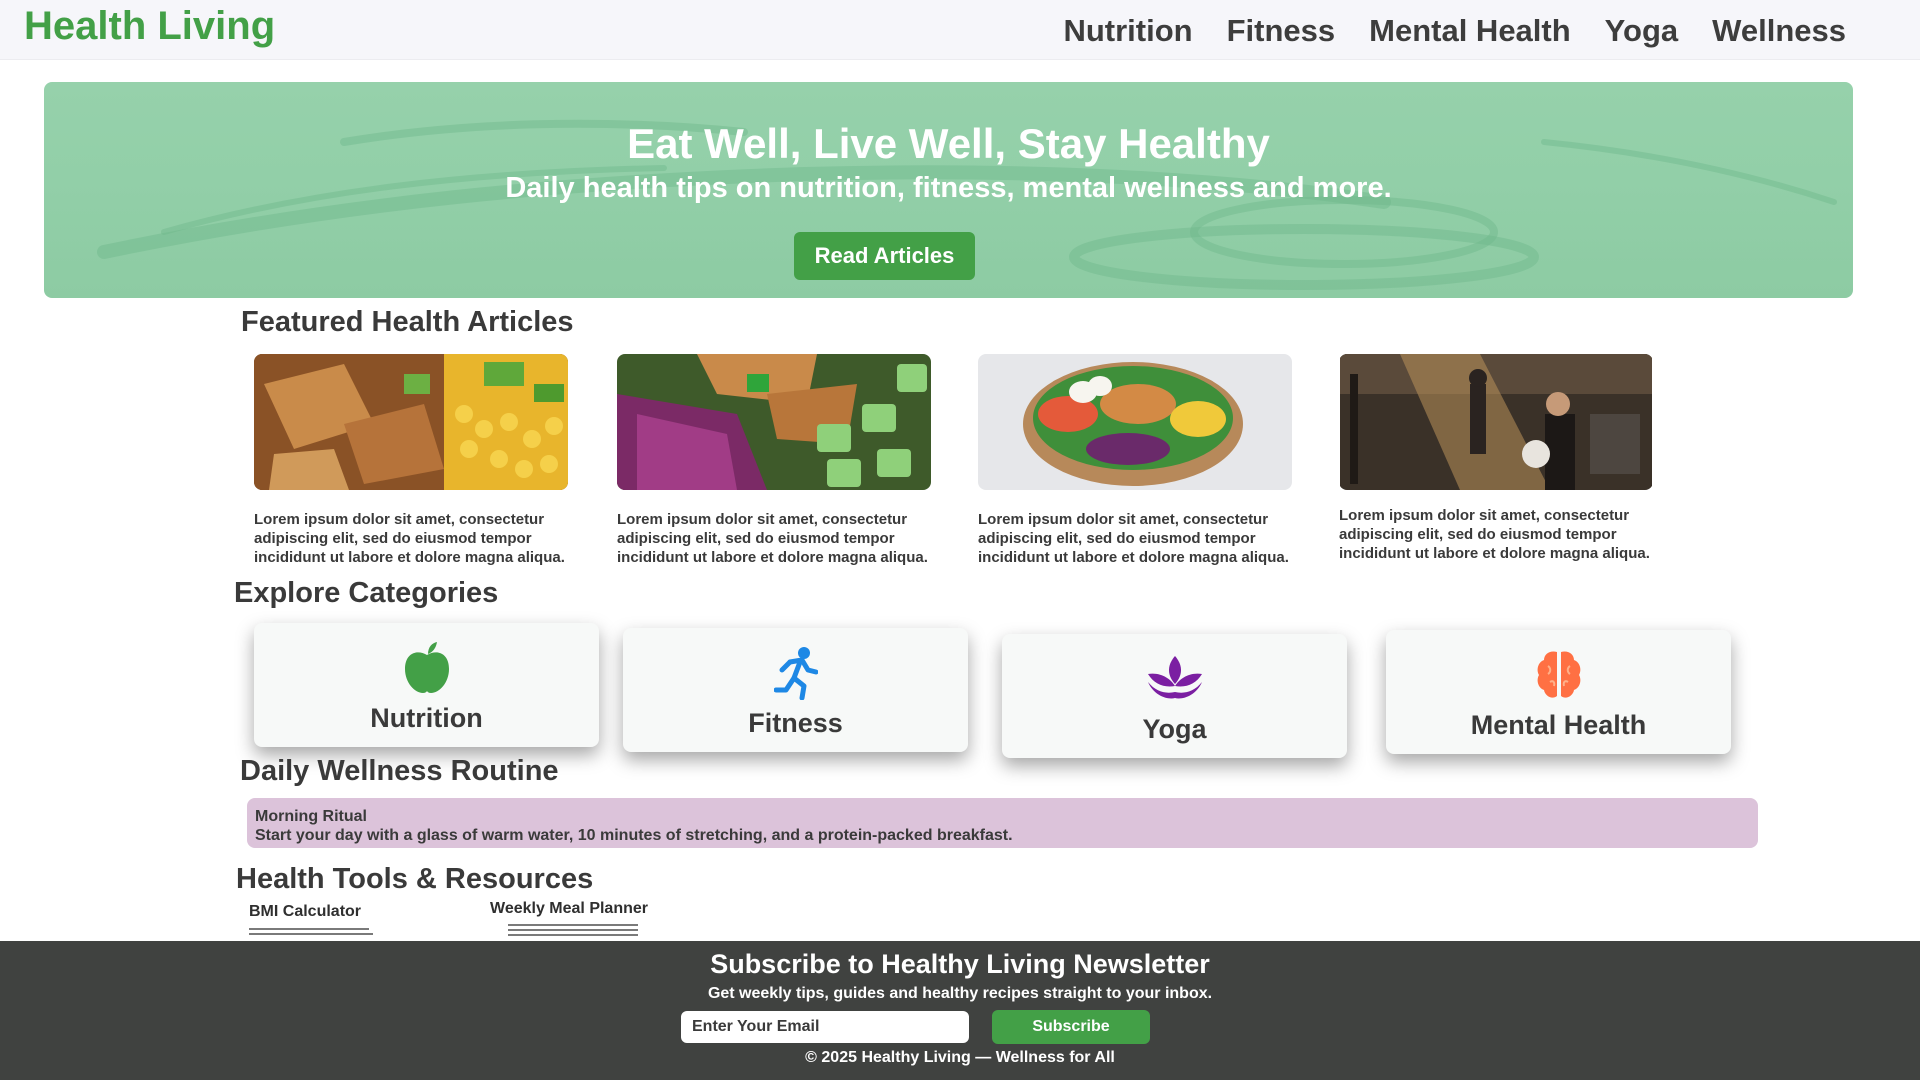  Describe the element at coordinates (399, 771) in the screenshot. I see `routine-section-title: Daily Wellness Routine` at that location.